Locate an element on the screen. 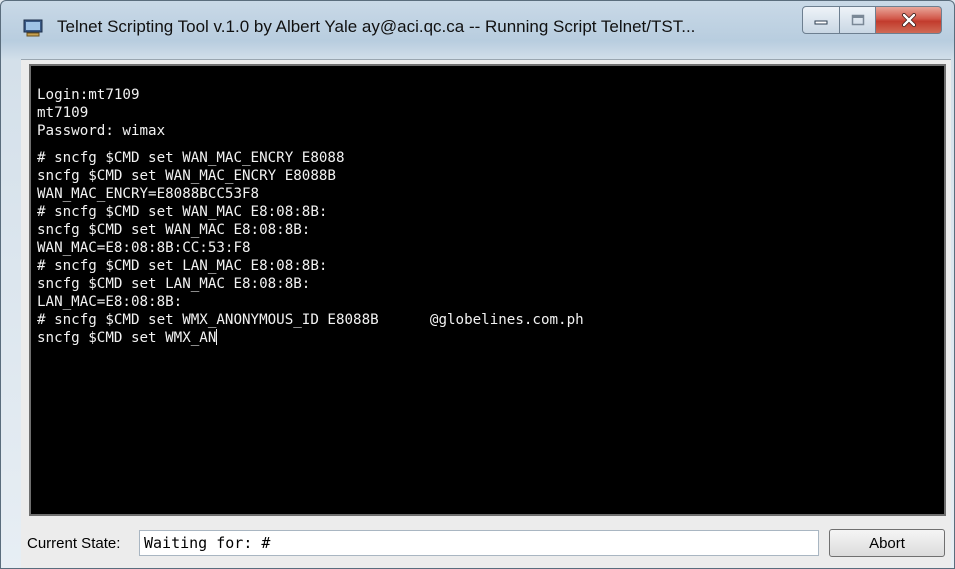  minimize-icon is located at coordinates (821, 22).